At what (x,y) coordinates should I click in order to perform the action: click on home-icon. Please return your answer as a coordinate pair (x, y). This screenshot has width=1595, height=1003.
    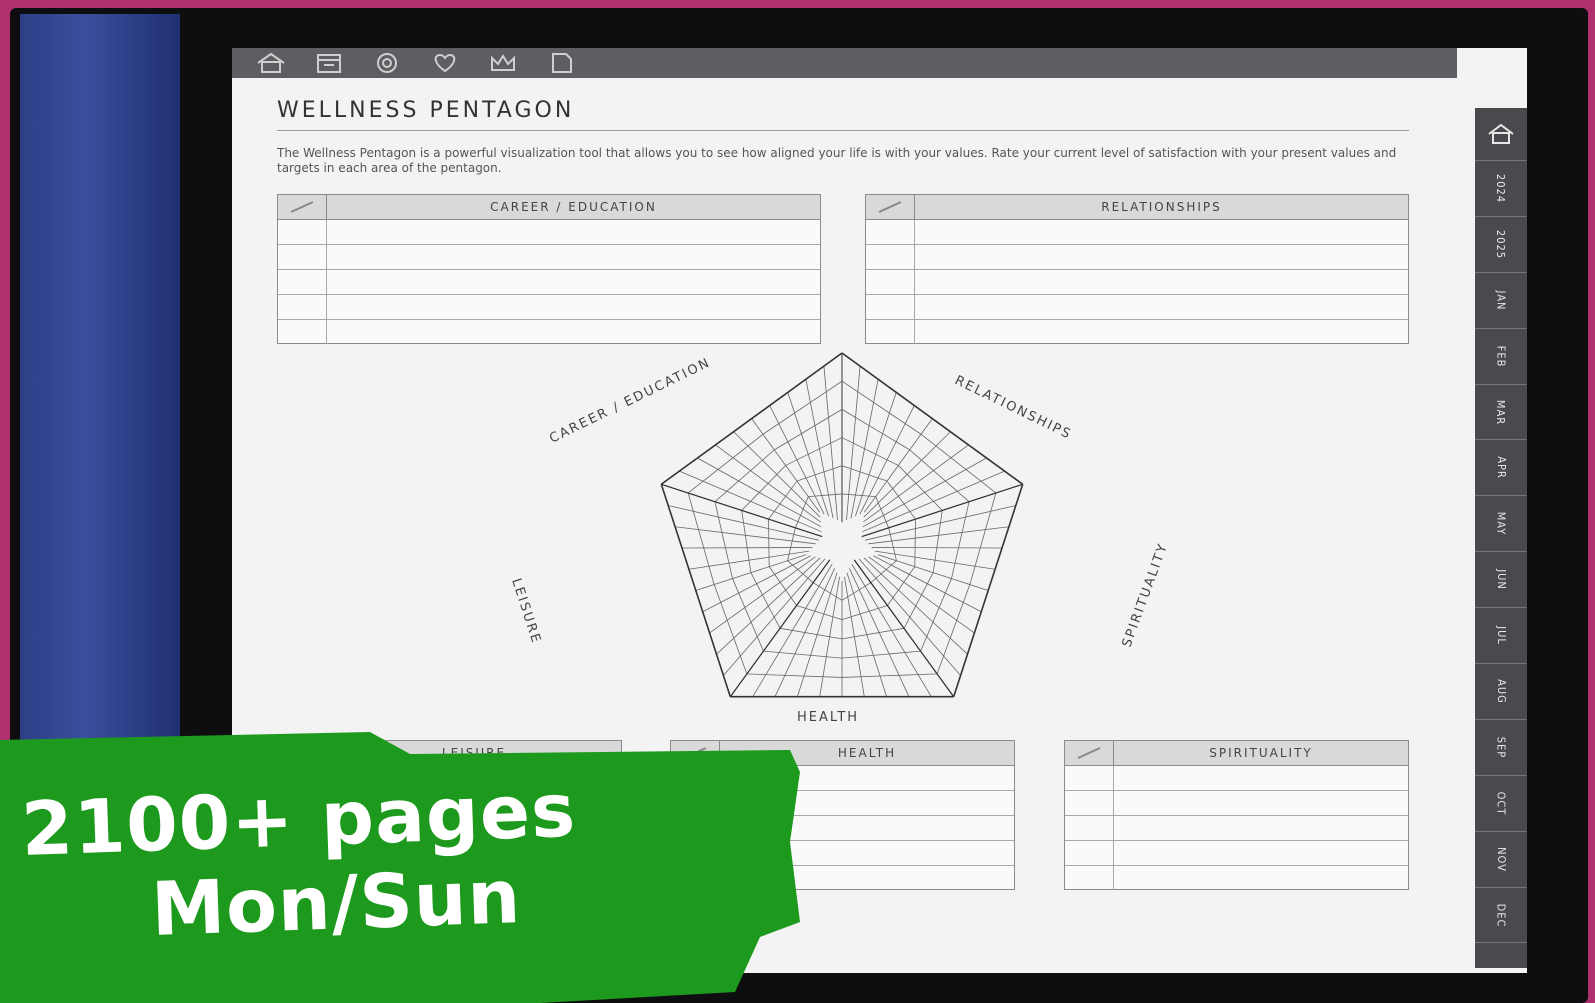
    Looking at the image, I should click on (271, 63).